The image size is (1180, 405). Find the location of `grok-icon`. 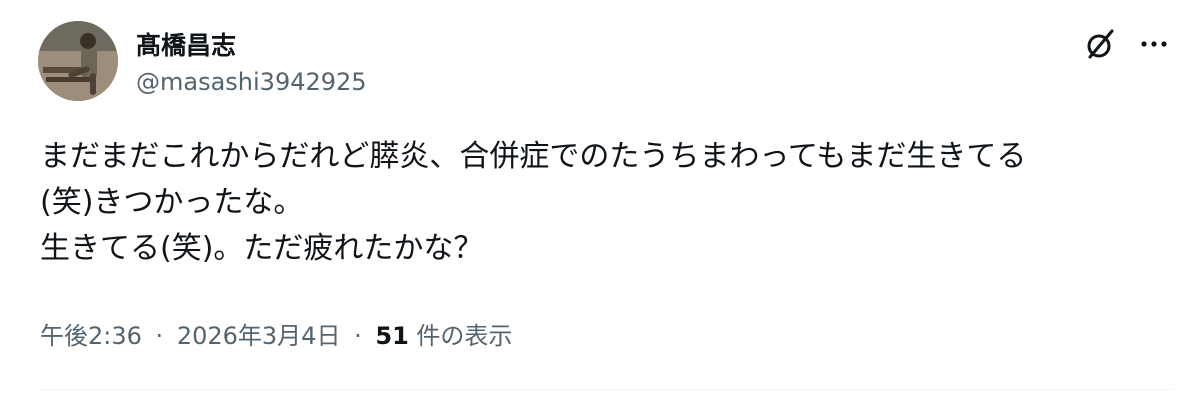

grok-icon is located at coordinates (1100, 44).